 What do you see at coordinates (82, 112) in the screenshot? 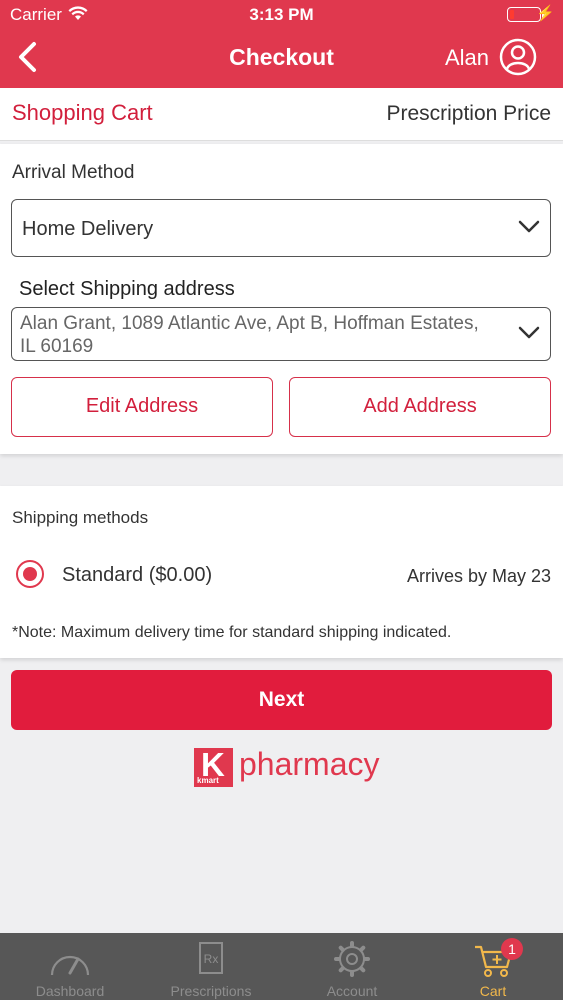
I see `shopping-cart-title: Shopping Cart` at bounding box center [82, 112].